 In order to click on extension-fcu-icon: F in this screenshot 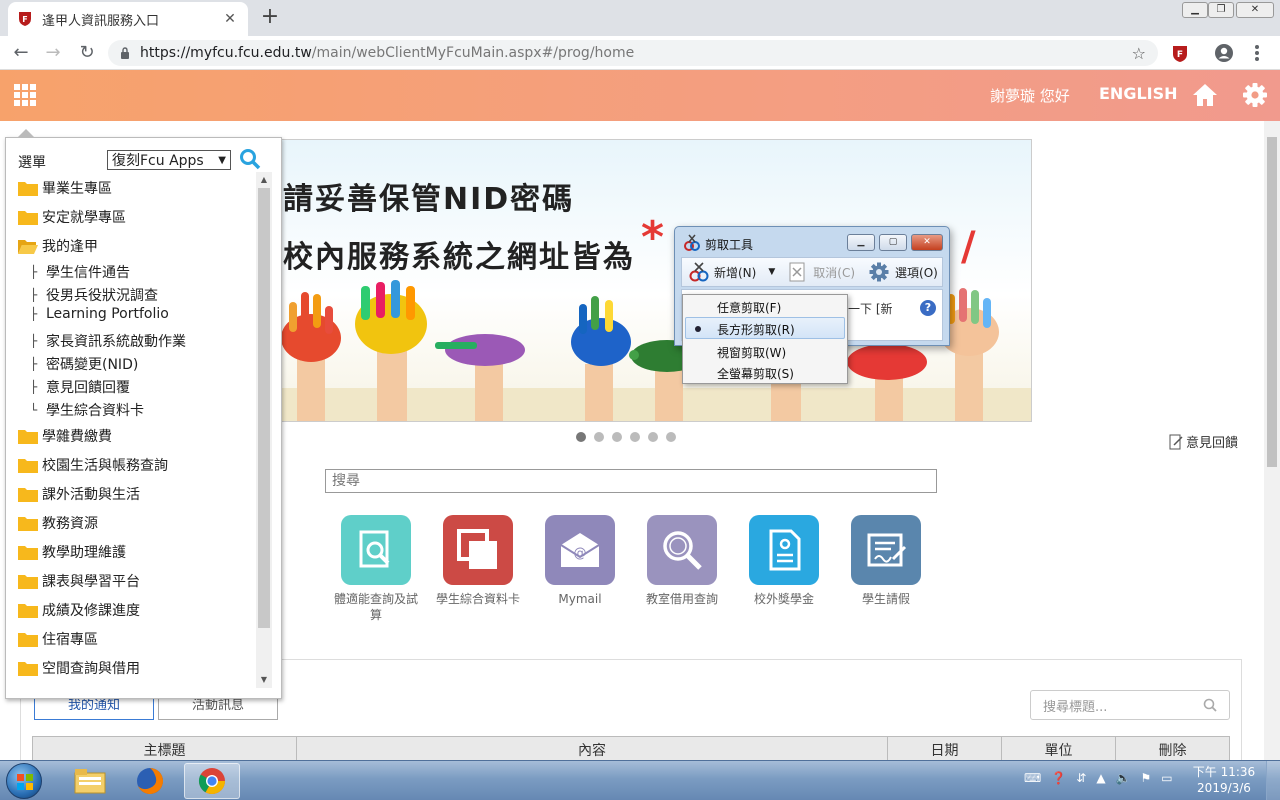, I will do `click(1180, 54)`.